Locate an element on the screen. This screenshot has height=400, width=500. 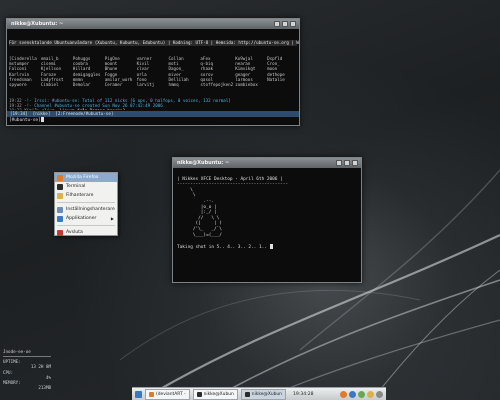
browser-icon is located at coordinates (151, 394).